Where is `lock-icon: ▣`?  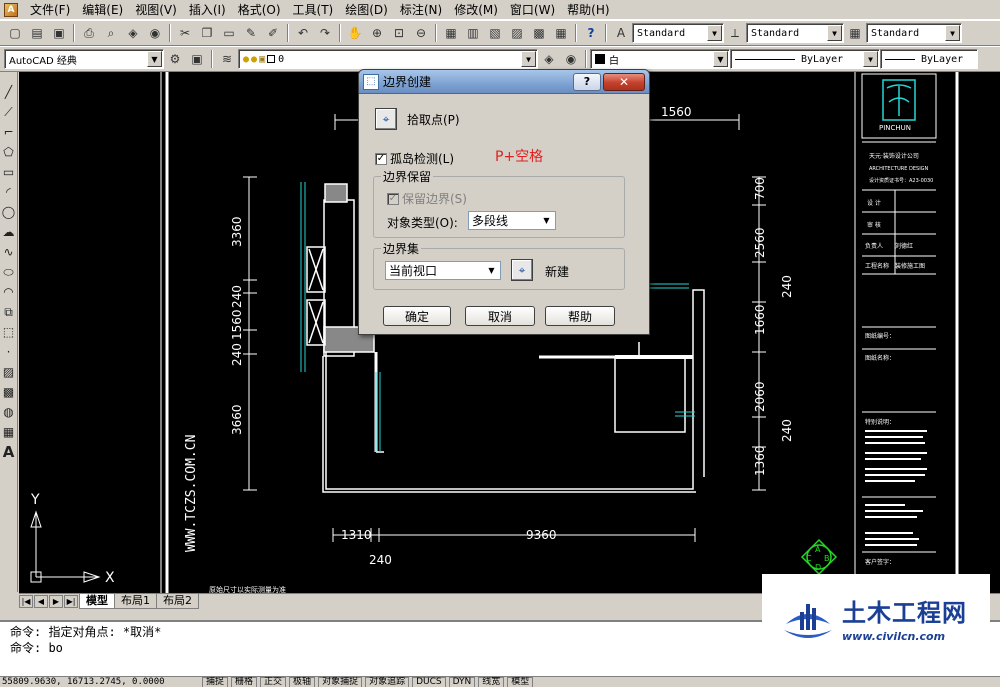 lock-icon: ▣ is located at coordinates (262, 59).